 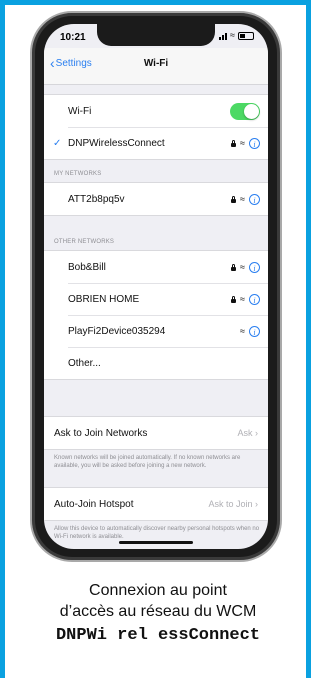 What do you see at coordinates (117, 331) in the screenshot?
I see `network-name: PlayFi2Device035294` at bounding box center [117, 331].